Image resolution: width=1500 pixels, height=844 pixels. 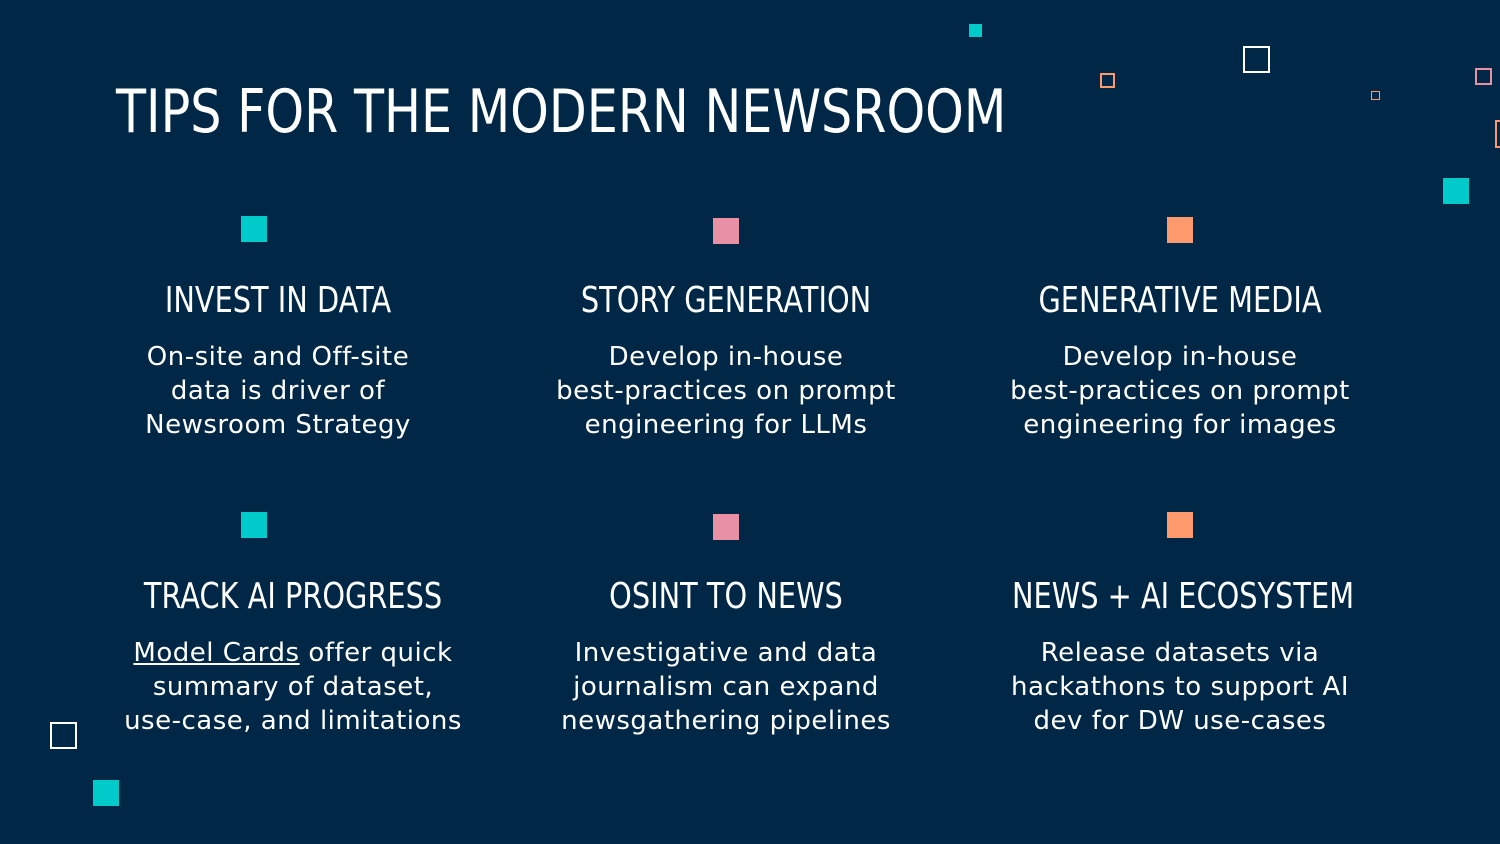 I want to click on card-body-text: offer quick, so click(x=376, y=653).